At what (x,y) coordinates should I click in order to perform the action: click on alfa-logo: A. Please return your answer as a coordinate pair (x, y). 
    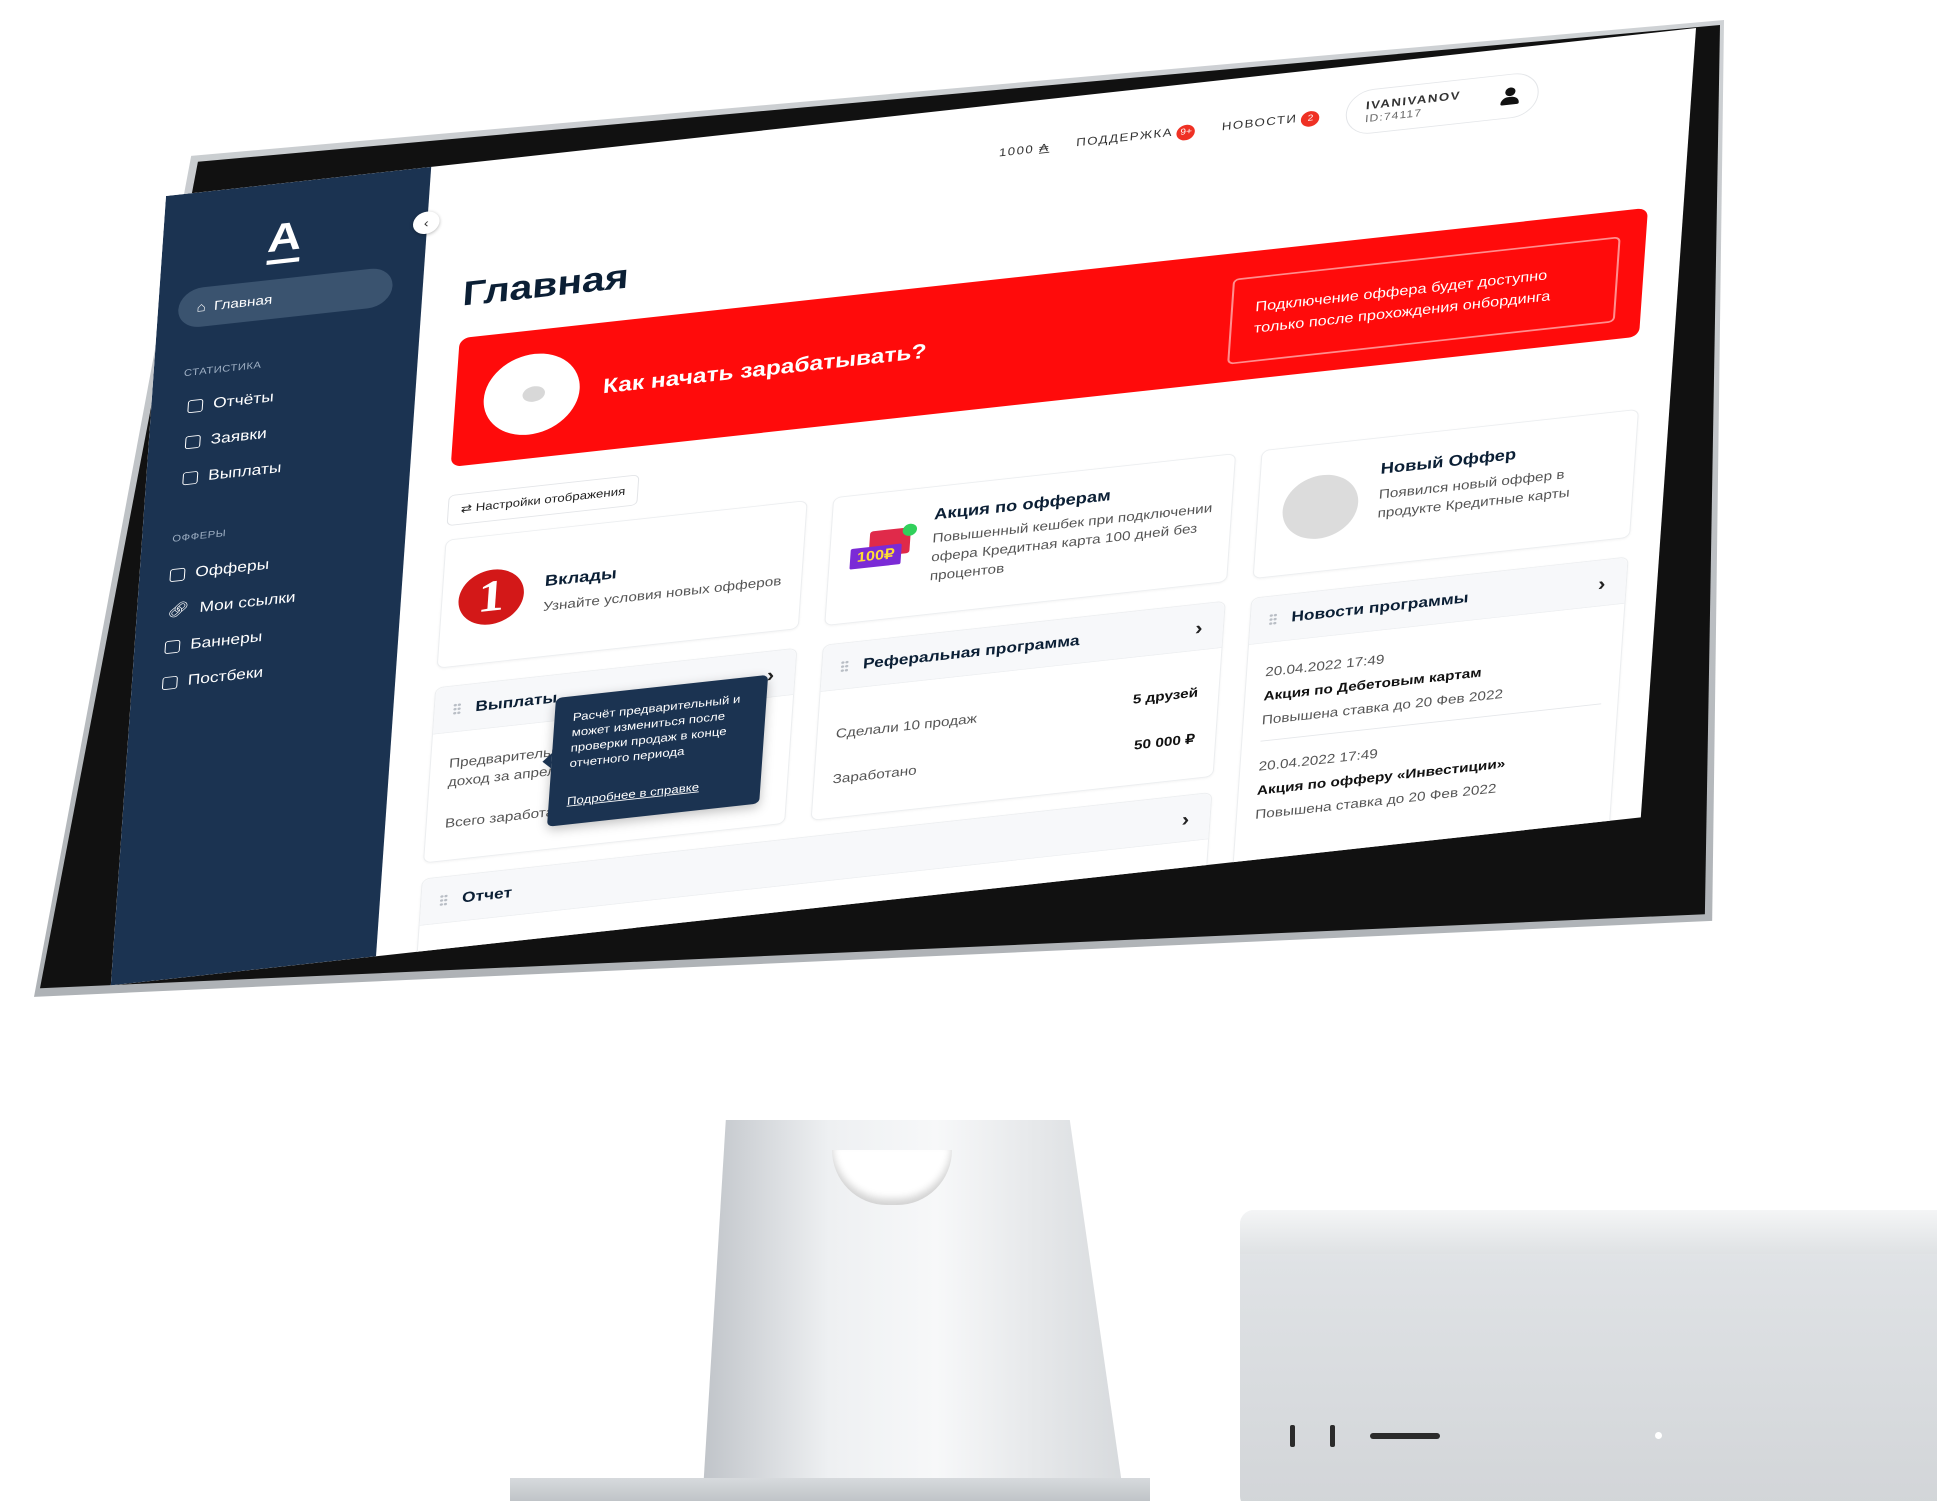
    Looking at the image, I should click on (284, 239).